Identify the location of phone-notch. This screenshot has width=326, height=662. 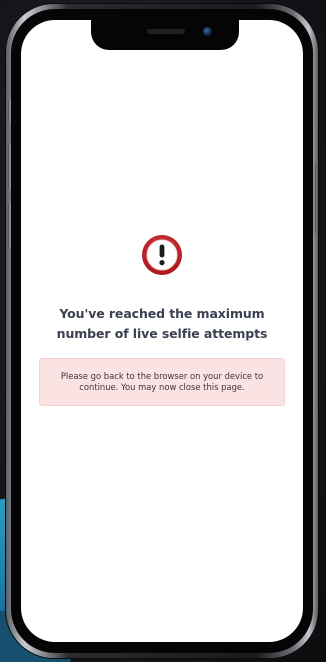
(165, 35).